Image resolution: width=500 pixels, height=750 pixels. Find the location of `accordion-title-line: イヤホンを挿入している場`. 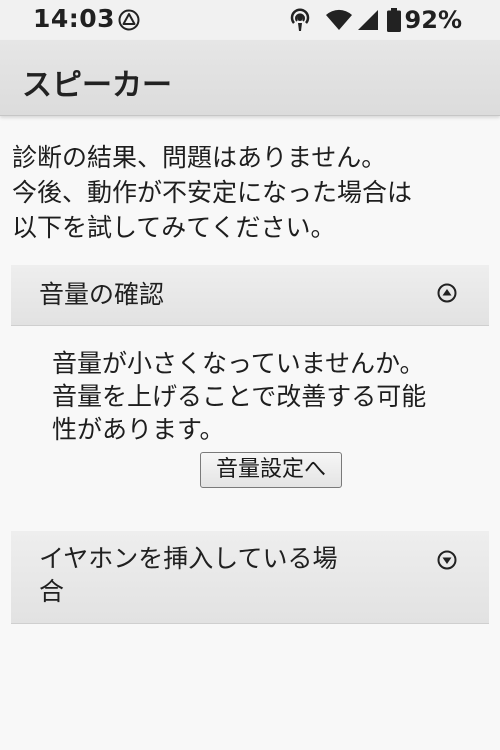

accordion-title-line: イヤホンを挿入している場 is located at coordinates (188, 558).